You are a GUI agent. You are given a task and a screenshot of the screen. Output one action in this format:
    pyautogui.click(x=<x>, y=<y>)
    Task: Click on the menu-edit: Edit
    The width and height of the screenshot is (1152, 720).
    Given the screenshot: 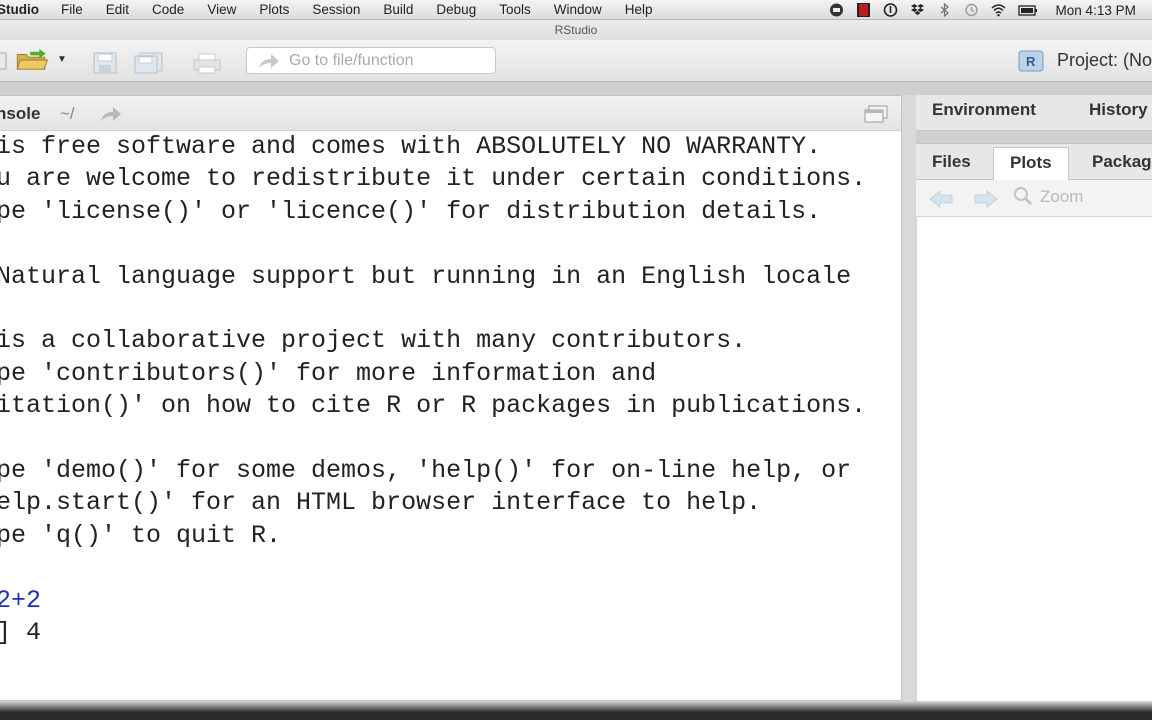 What is the action you would take?
    pyautogui.click(x=117, y=9)
    